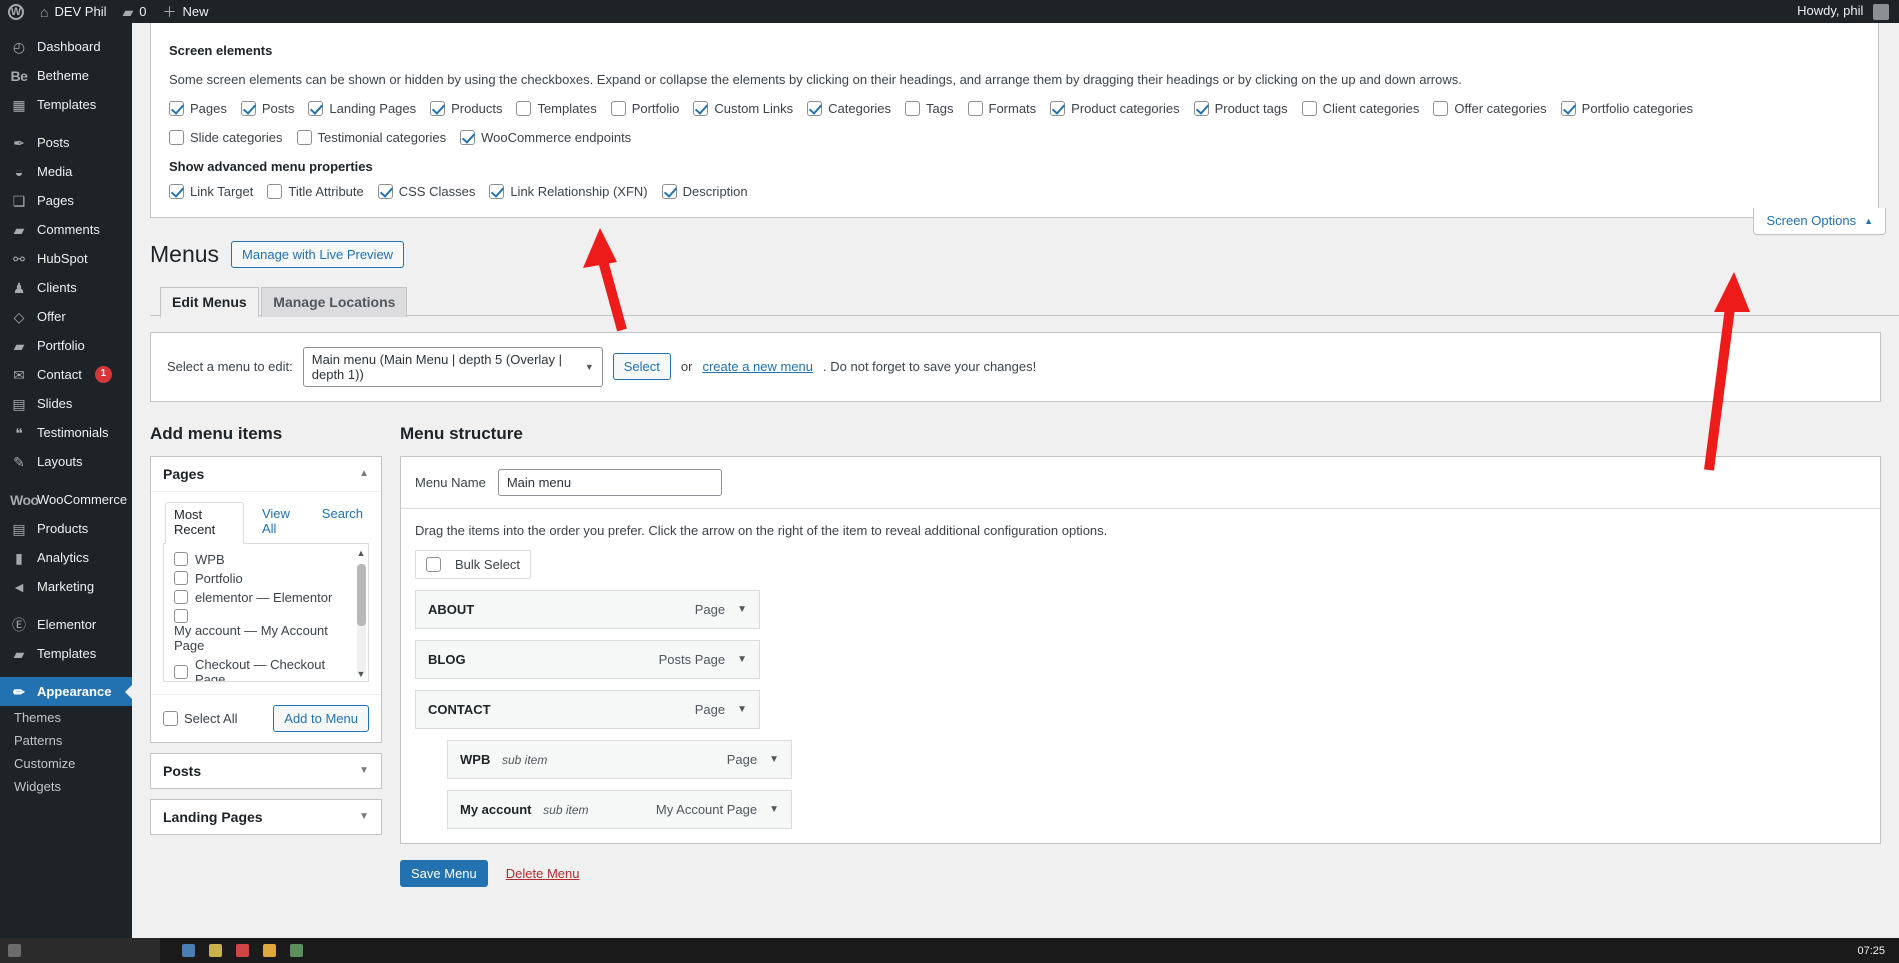  I want to click on menu-row-my-account: My account sub item My Account Page ▼, so click(619, 809).